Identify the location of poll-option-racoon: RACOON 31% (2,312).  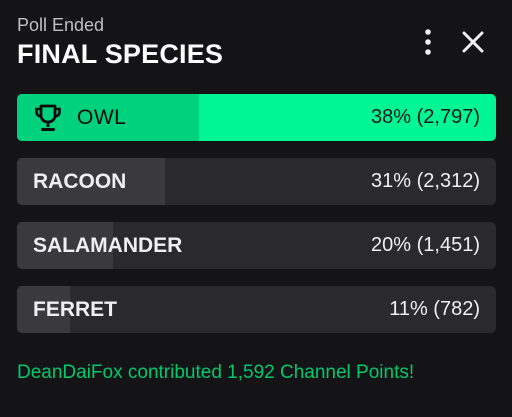
(256, 181).